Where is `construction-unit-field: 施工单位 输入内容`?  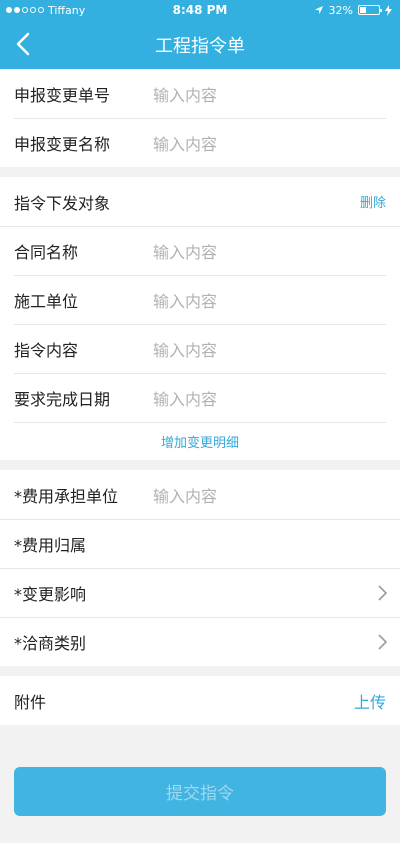 construction-unit-field: 施工单位 输入内容 is located at coordinates (200, 299).